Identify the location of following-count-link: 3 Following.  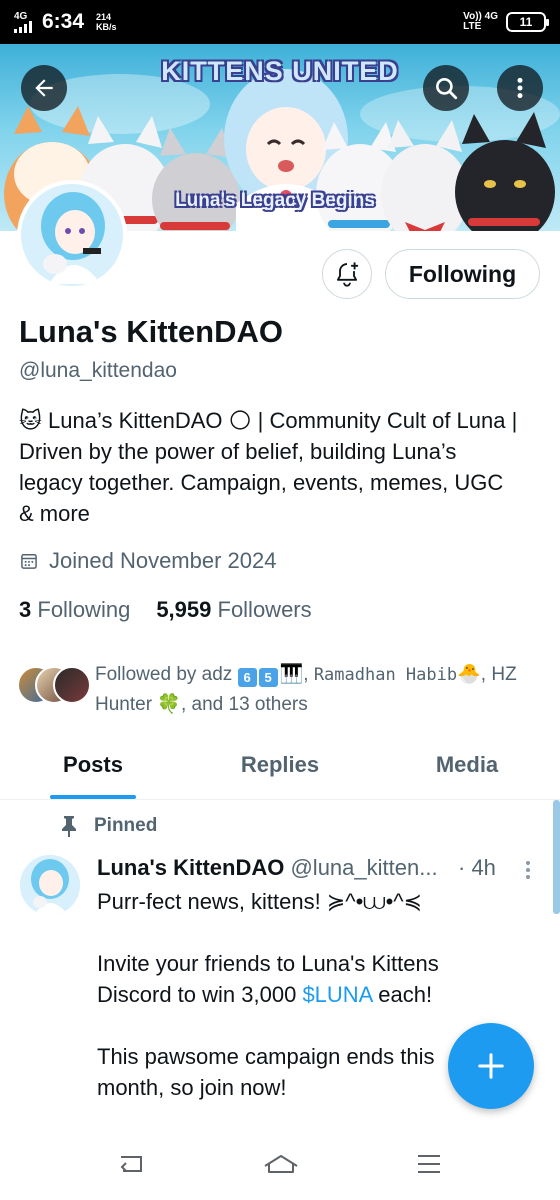
(74, 610).